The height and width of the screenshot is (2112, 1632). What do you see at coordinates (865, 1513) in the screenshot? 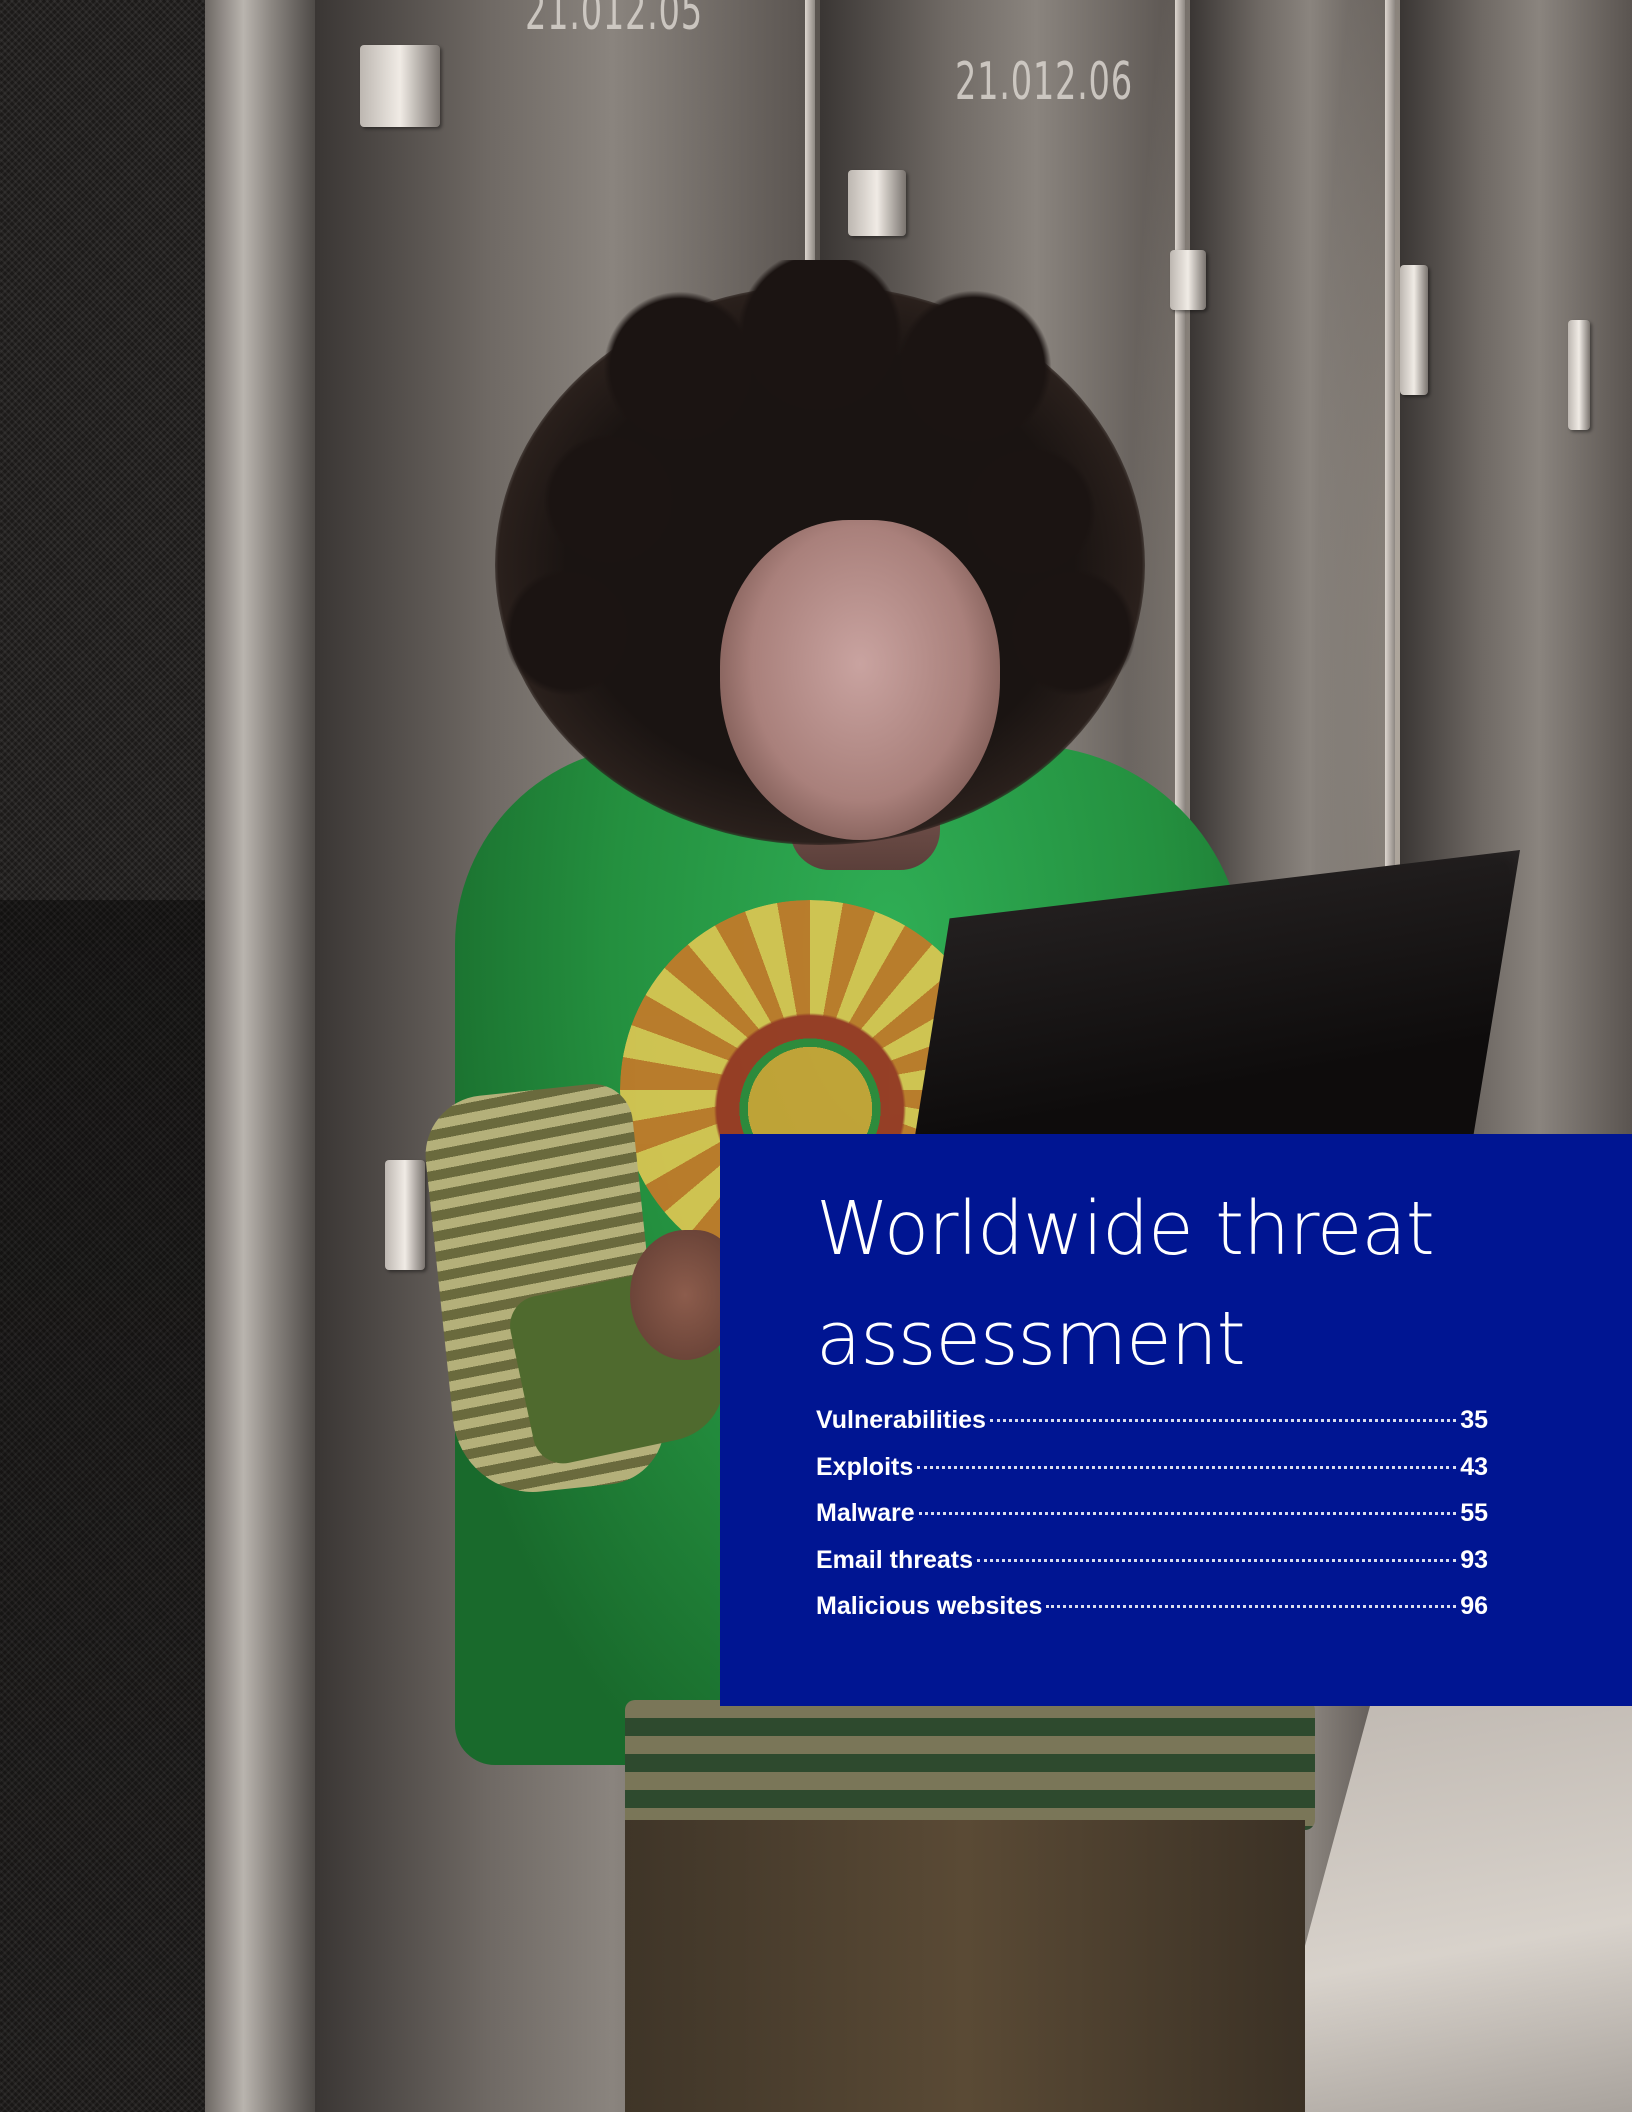
I see `toc-entry-label: Malware` at bounding box center [865, 1513].